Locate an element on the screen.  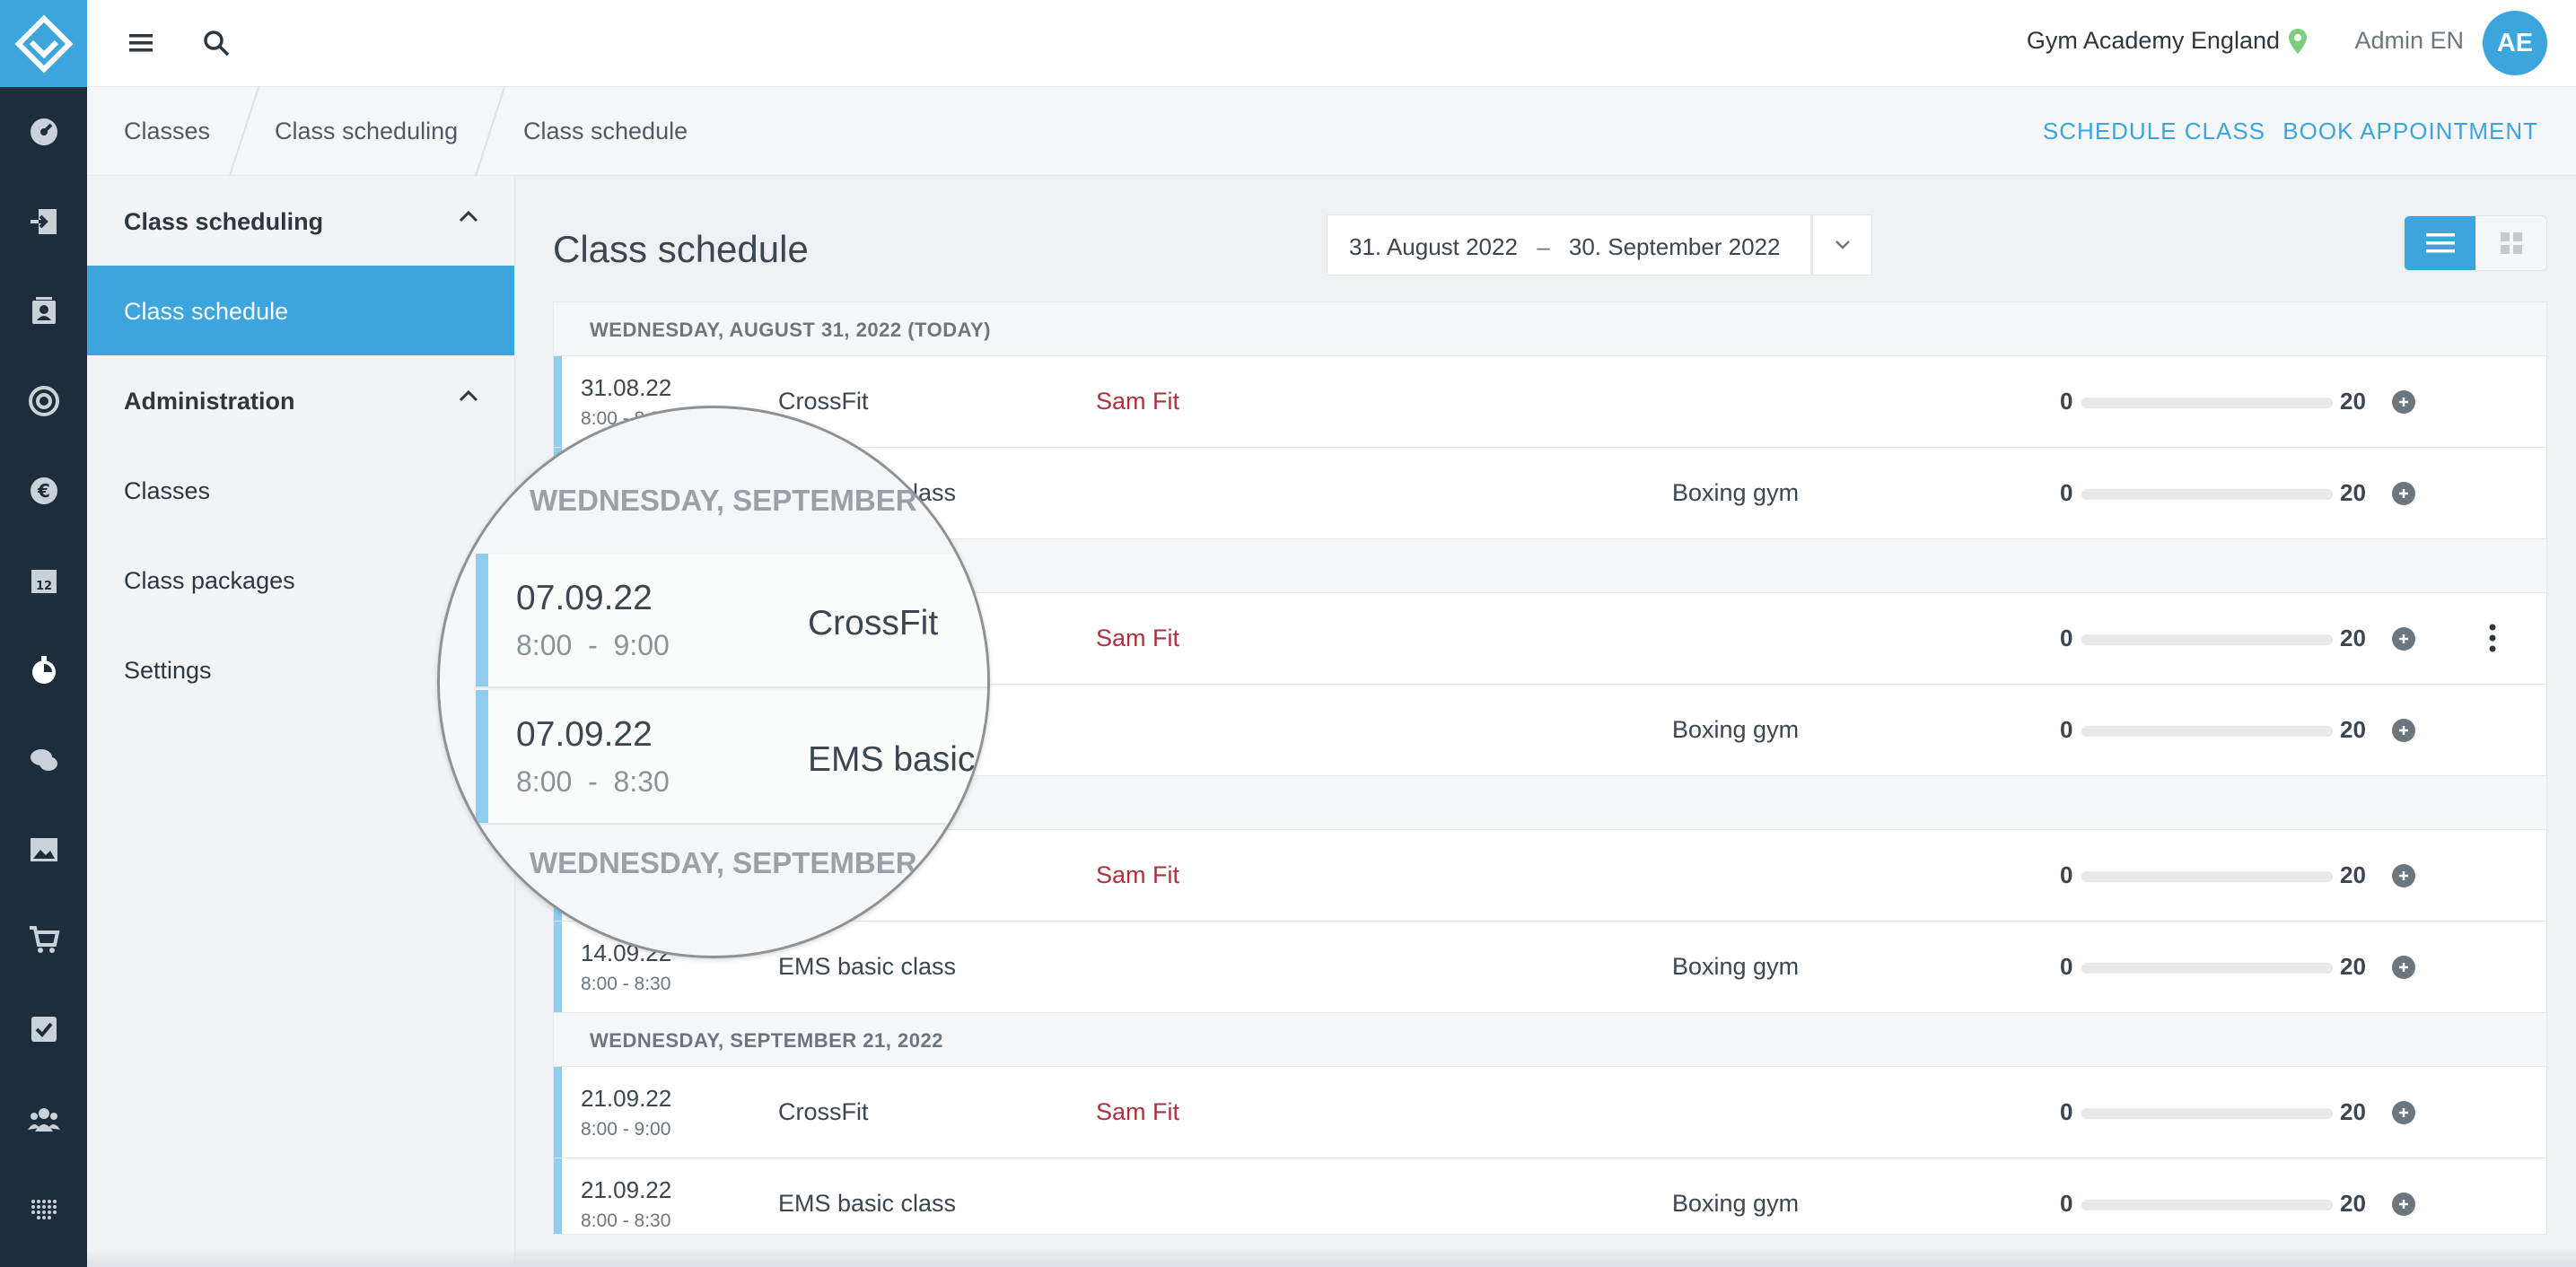
kebab-icon is located at coordinates (2492, 638).